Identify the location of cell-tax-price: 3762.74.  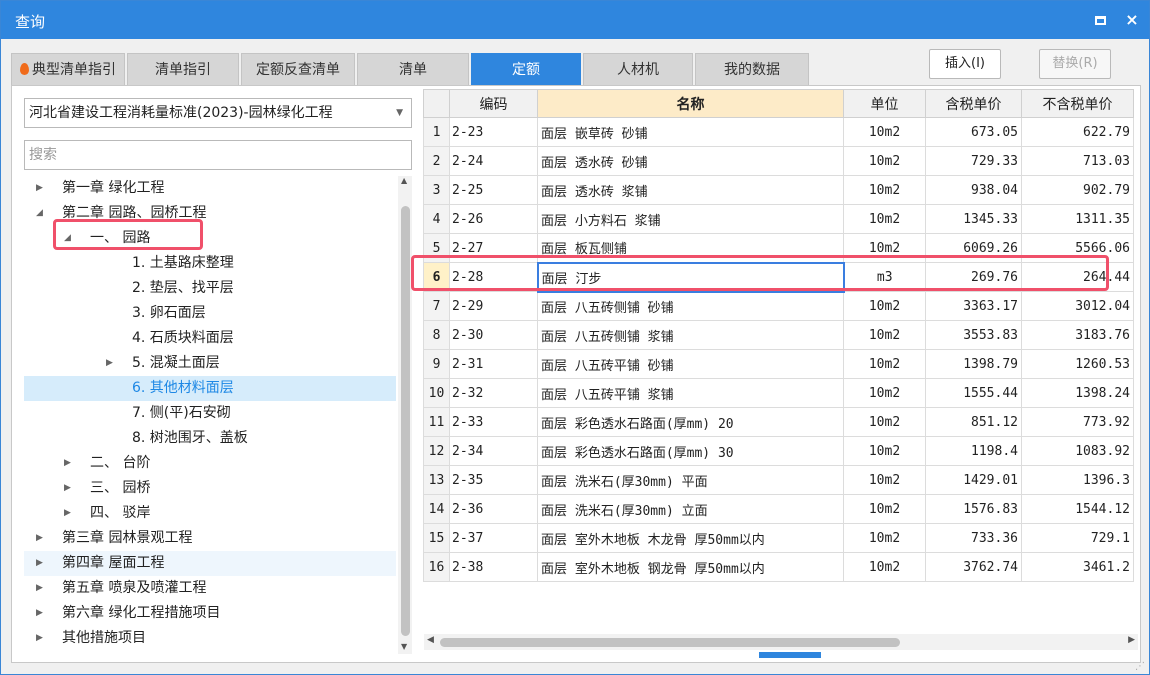
(973, 567).